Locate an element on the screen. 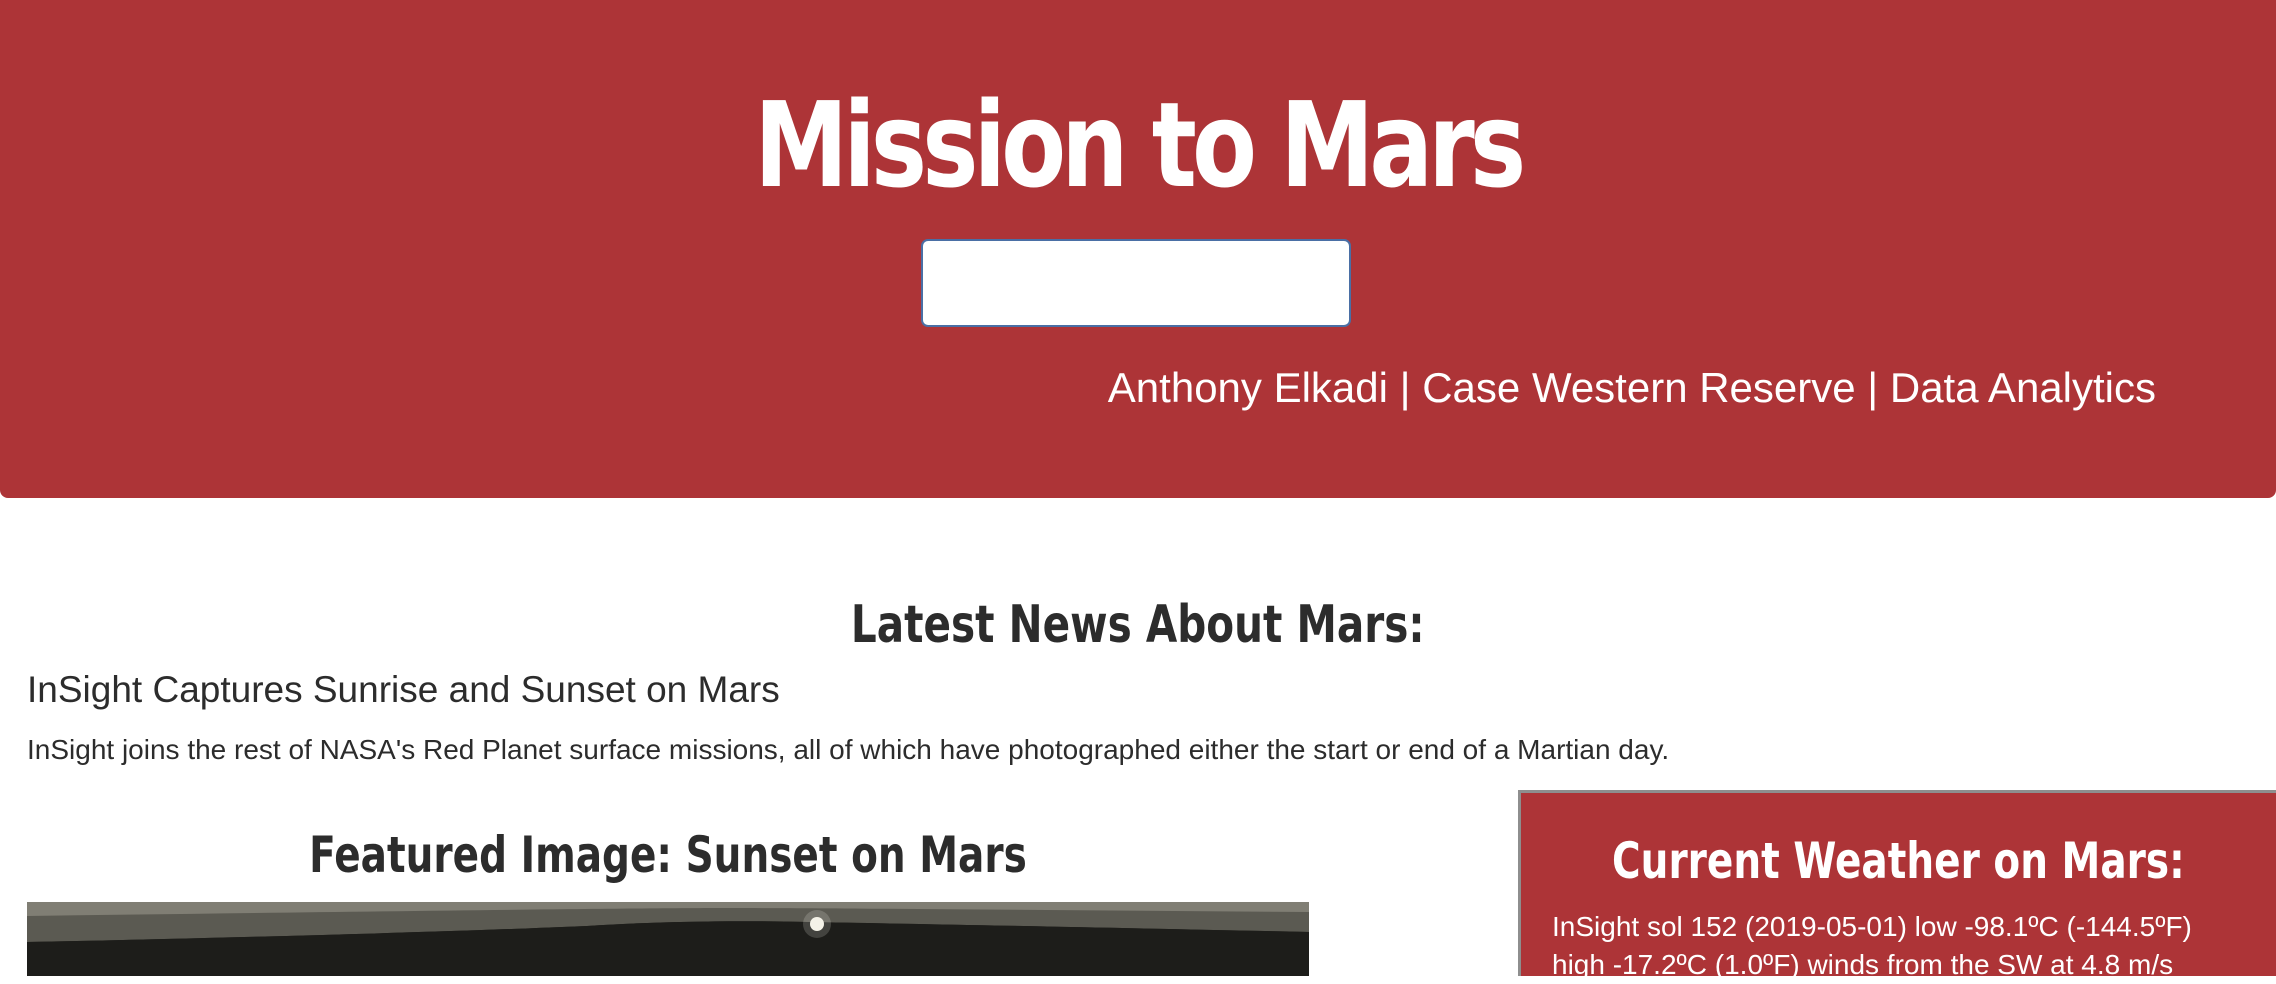  weather-heading: Current Weather on Mars: is located at coordinates (1898, 861).